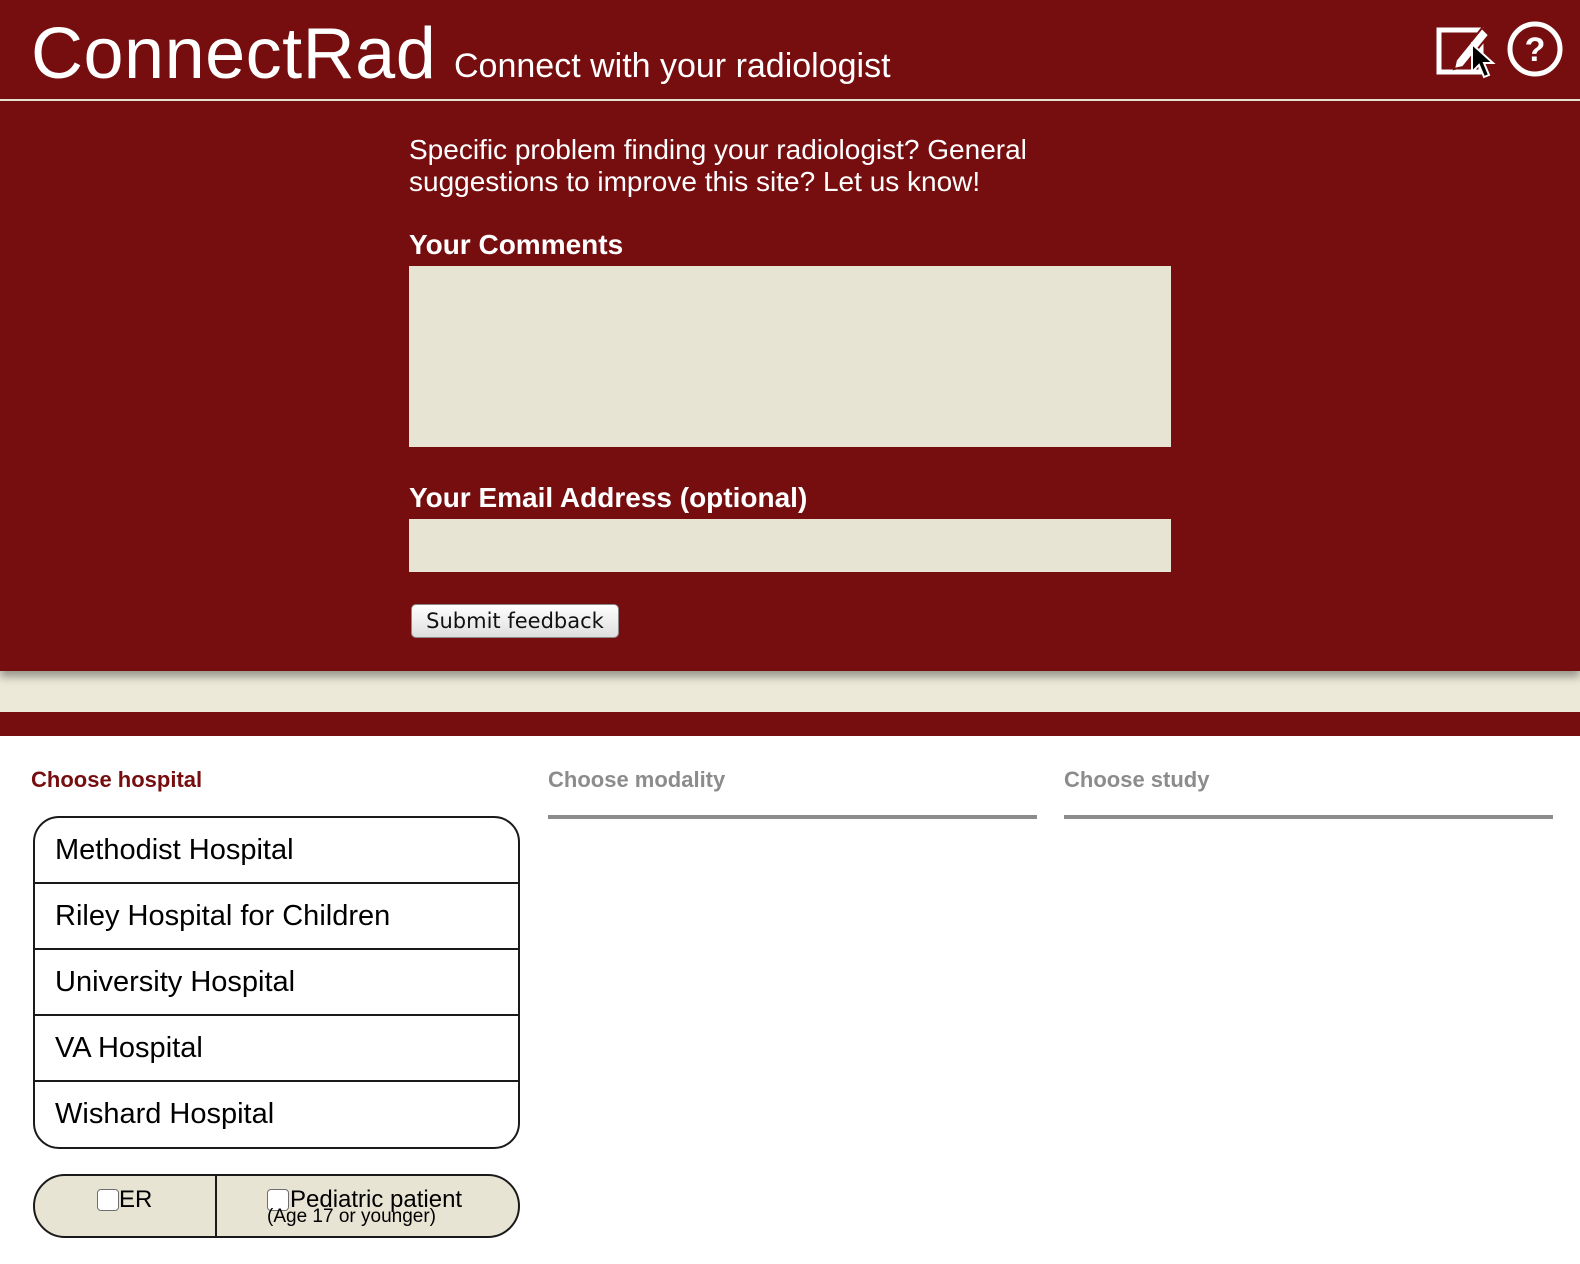 Image resolution: width=1580 pixels, height=1264 pixels. What do you see at coordinates (351, 1216) in the screenshot?
I see `pediatric-sublabel: (Age 17 or younger)` at bounding box center [351, 1216].